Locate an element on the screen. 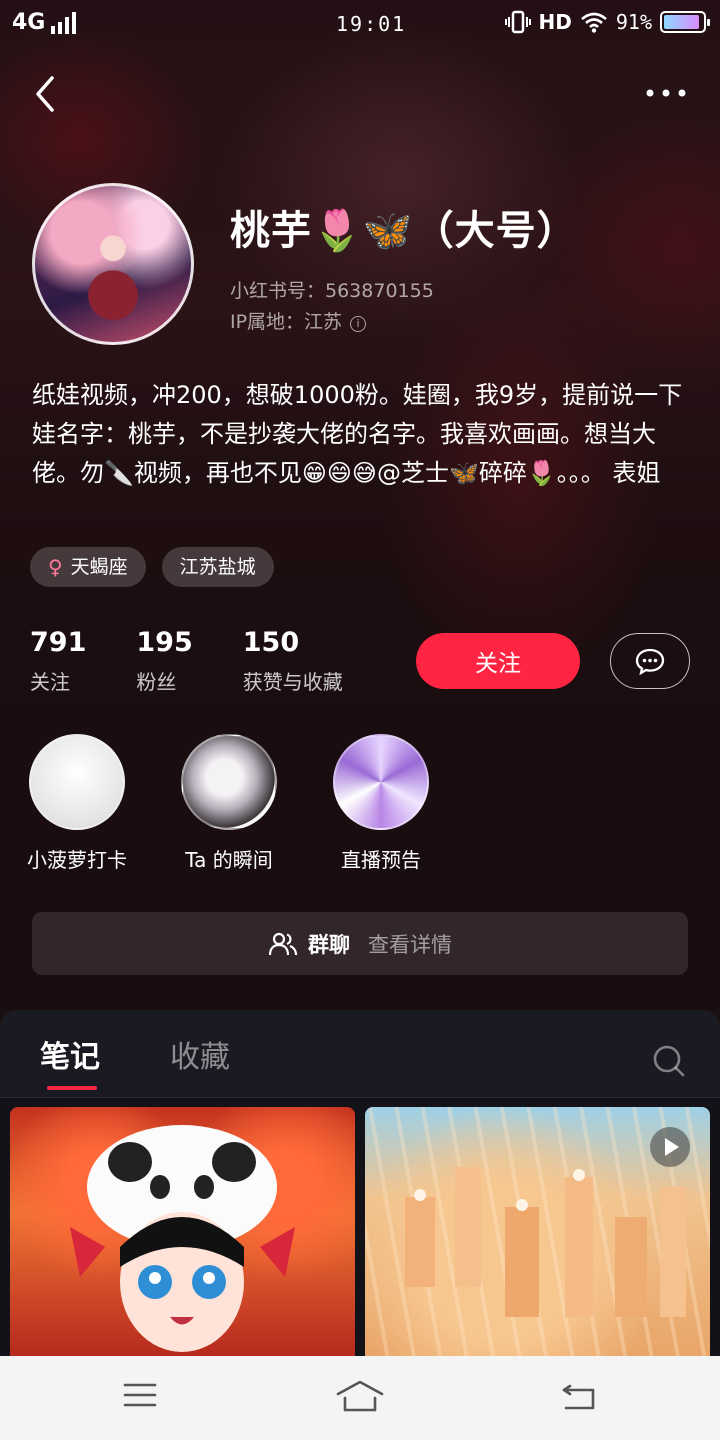 This screenshot has width=720, height=1440. stat-likes-value: 150 is located at coordinates (271, 642).